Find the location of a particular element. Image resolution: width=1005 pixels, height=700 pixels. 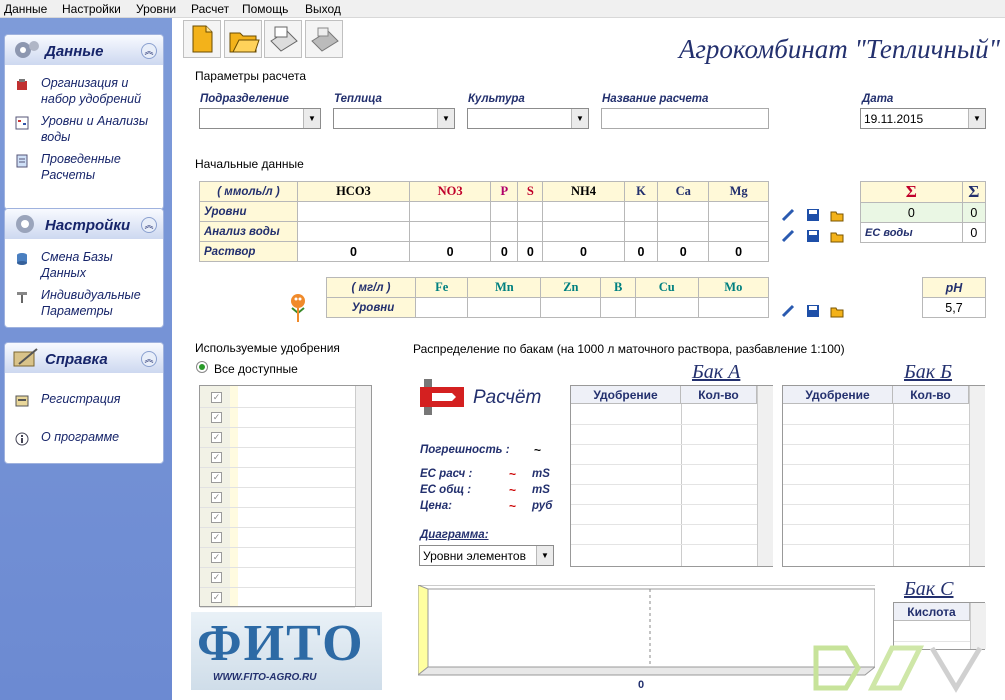

col-k: K is located at coordinates (641, 191).